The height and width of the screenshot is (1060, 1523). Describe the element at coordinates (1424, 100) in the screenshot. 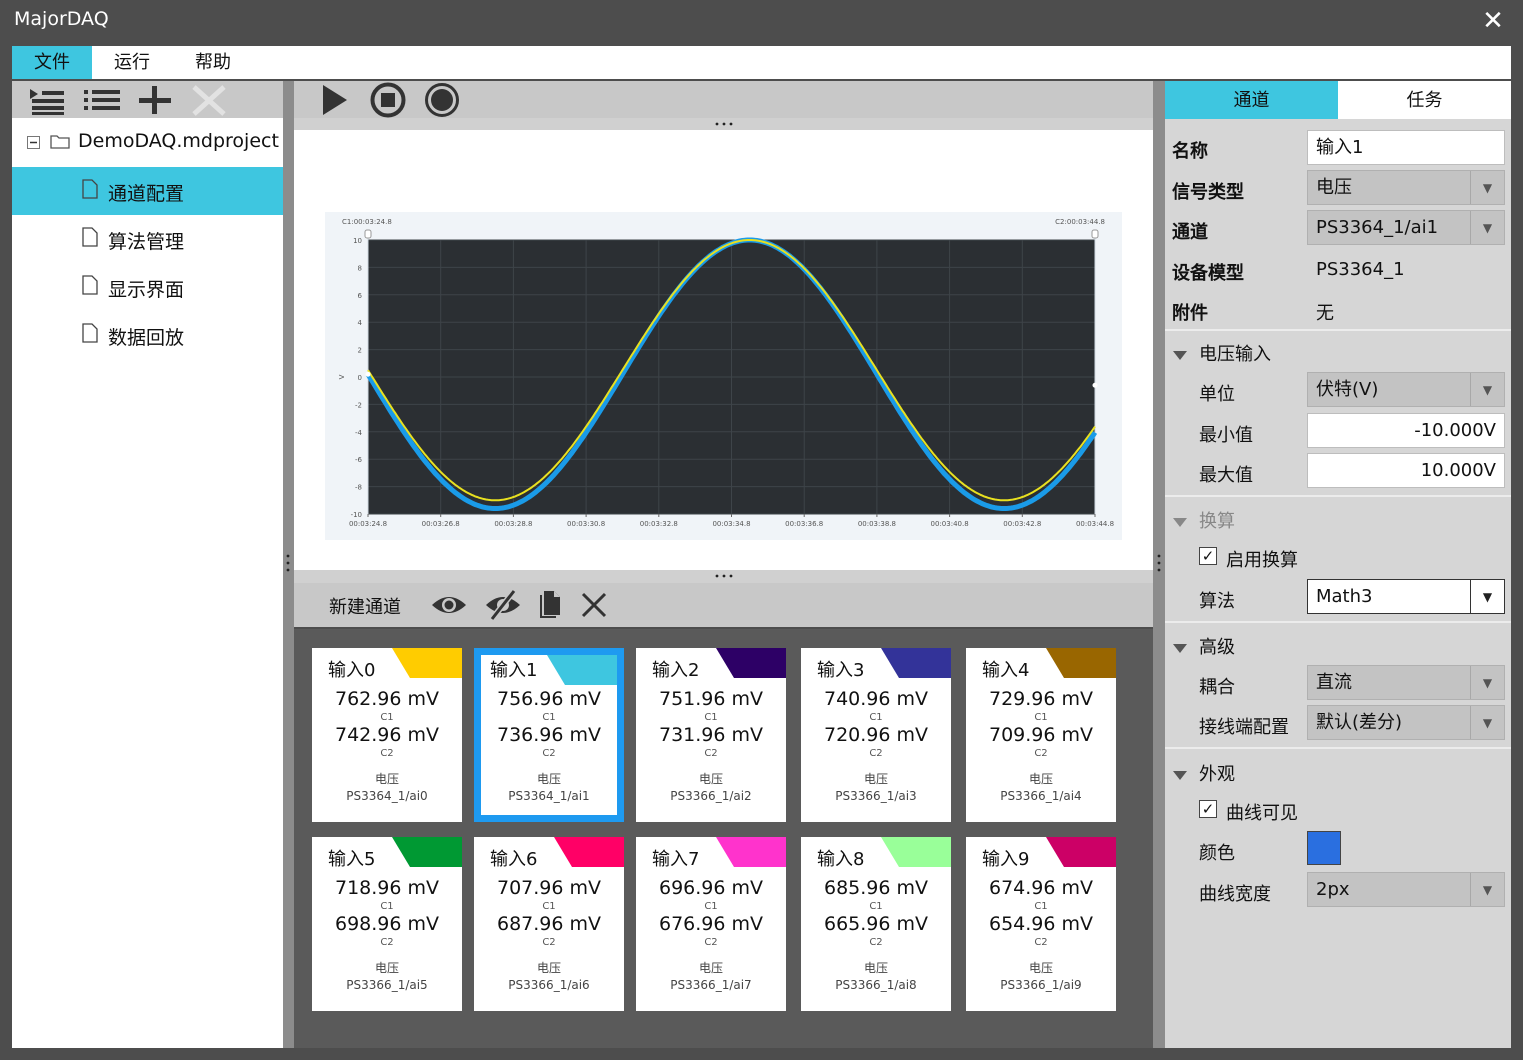

I see `tab-task: 任务` at that location.